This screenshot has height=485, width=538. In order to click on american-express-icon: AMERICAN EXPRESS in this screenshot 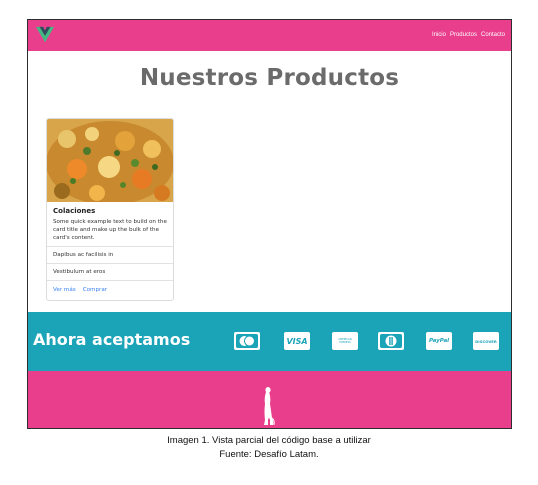, I will do `click(345, 341)`.